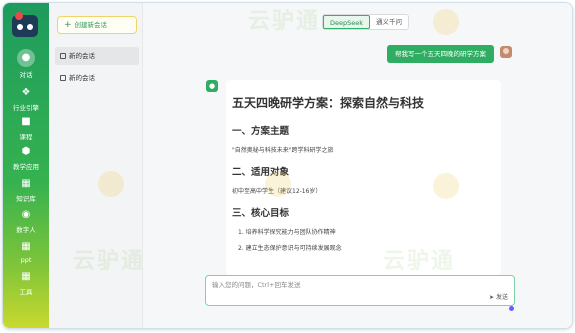  I want to click on tools-icon: ▦, so click(26, 276).